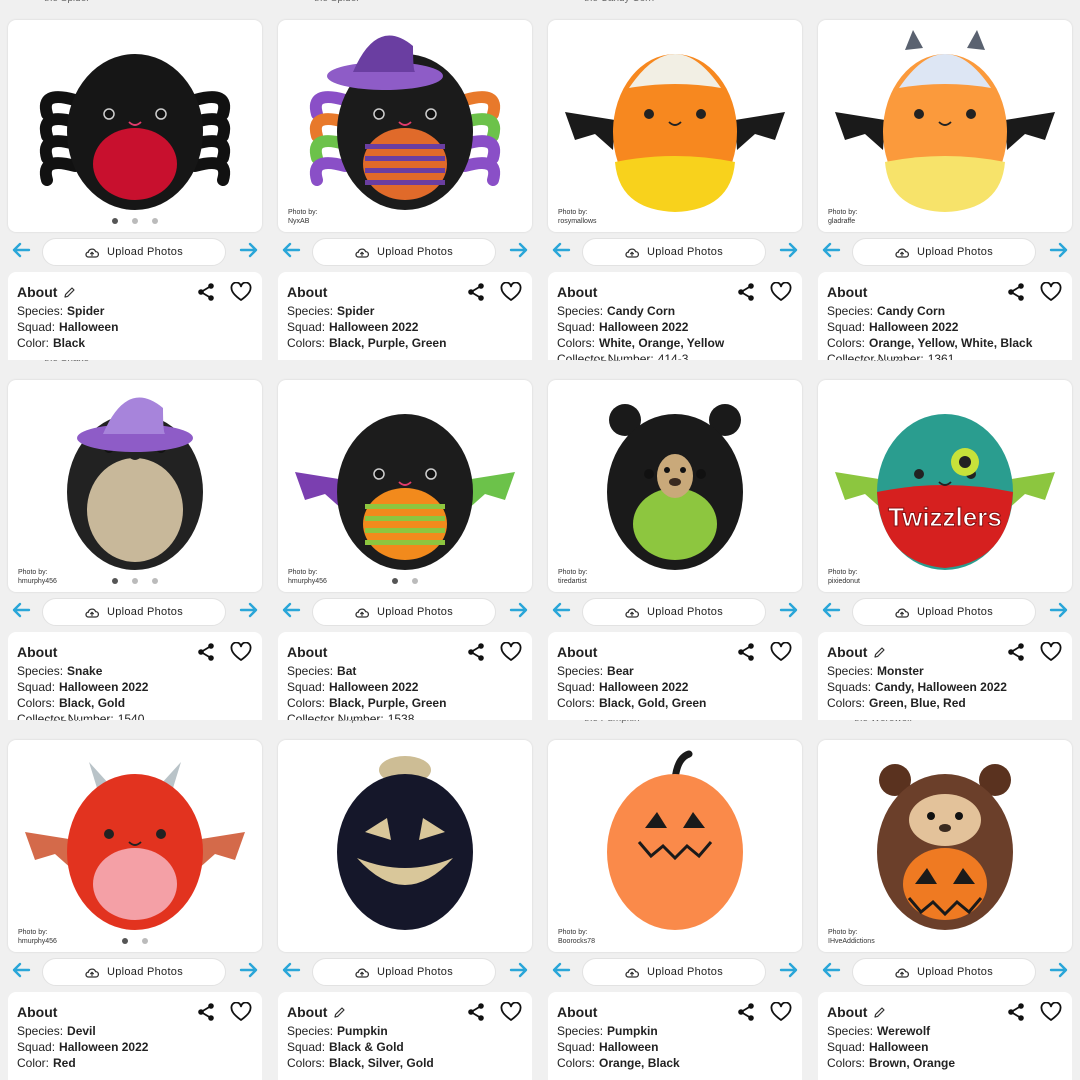 The height and width of the screenshot is (1080, 1080). What do you see at coordinates (945, 126) in the screenshot?
I see `photo-carousel: Photo by: gladraffe` at bounding box center [945, 126].